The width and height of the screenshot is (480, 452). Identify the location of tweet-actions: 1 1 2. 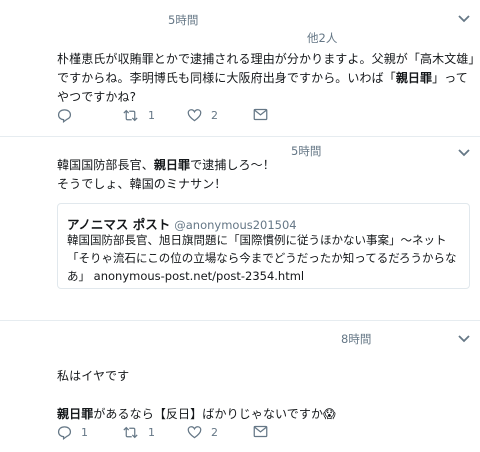
(267, 435).